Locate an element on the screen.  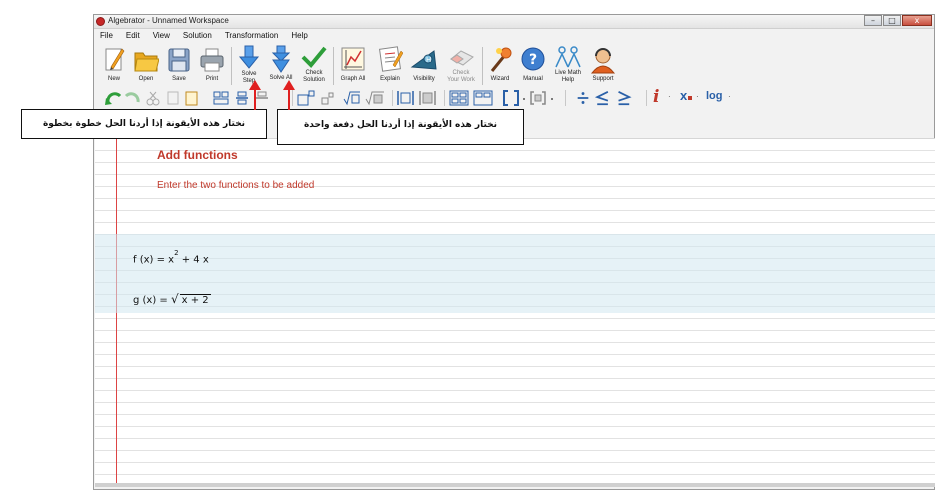
help-question-icon: ? is located at coordinates (533, 59).